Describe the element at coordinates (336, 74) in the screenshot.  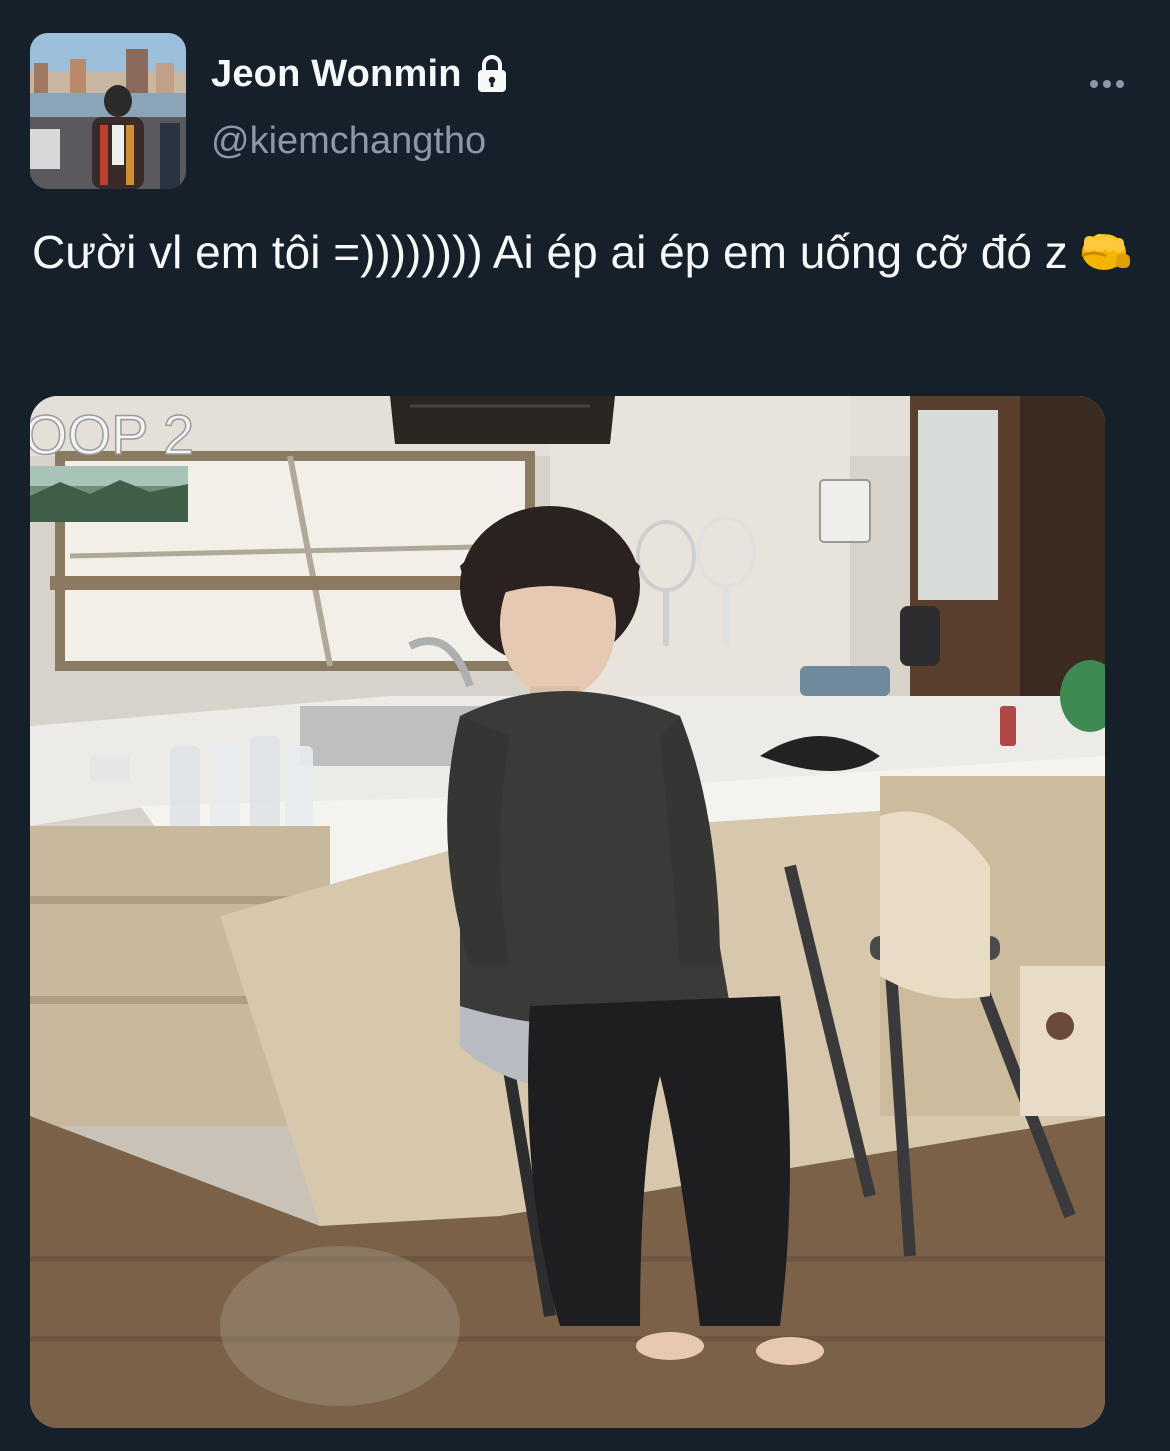
I see `display-name: Jeon Wonmin` at that location.